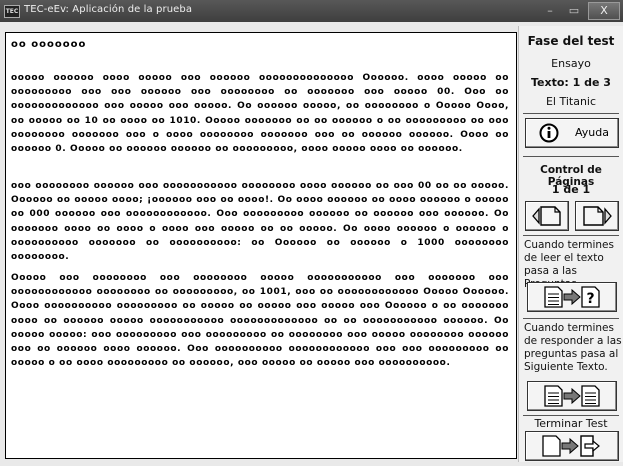 The width and height of the screenshot is (623, 466). What do you see at coordinates (571, 101) in the screenshot?
I see `text-name: El Titanic` at bounding box center [571, 101].